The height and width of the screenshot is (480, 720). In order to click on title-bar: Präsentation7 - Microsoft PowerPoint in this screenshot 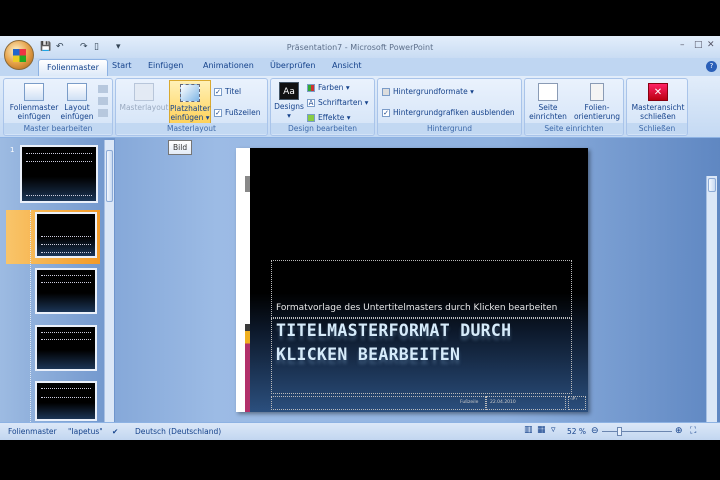, I will do `click(360, 47)`.